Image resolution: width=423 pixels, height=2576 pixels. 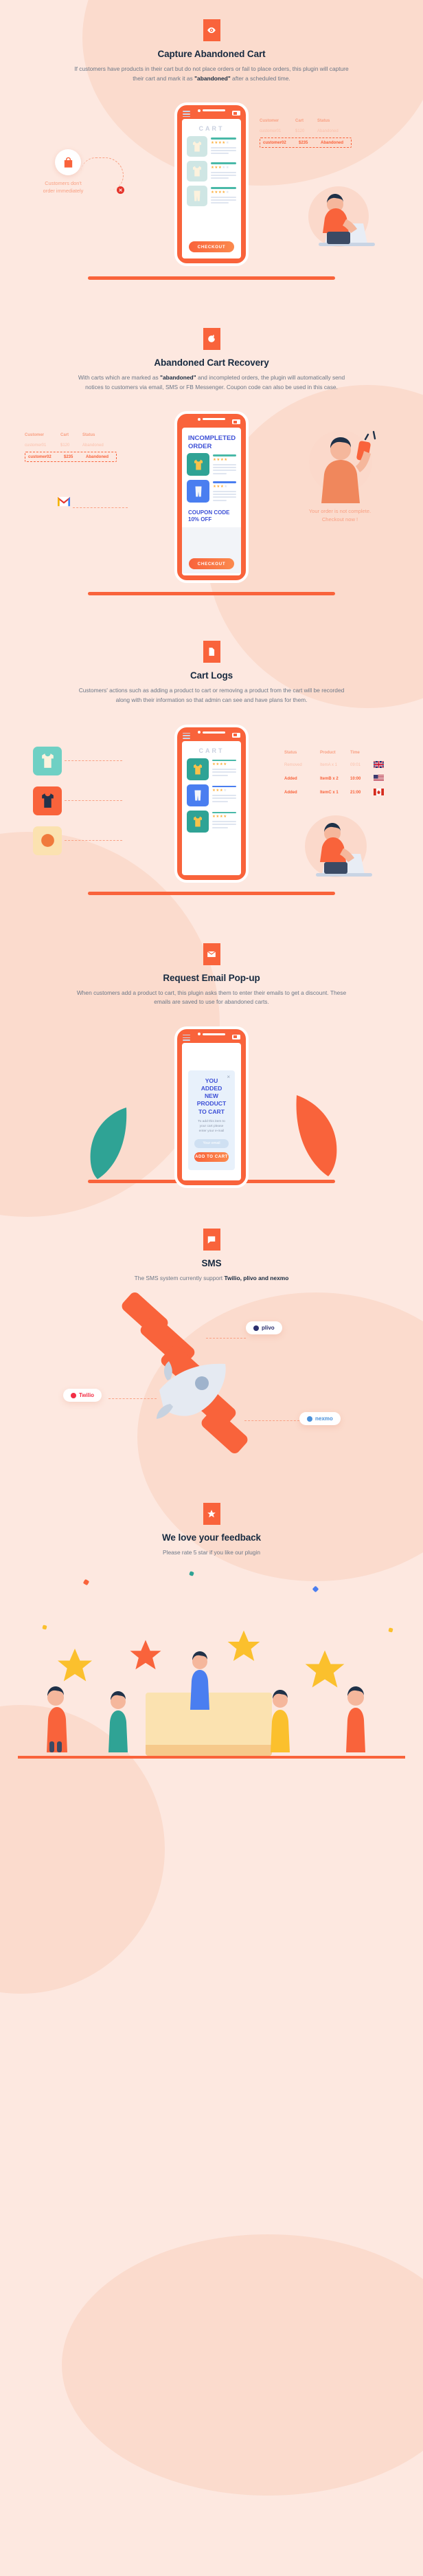 I want to click on page-title: Request Email Pop-up, so click(x=211, y=977).